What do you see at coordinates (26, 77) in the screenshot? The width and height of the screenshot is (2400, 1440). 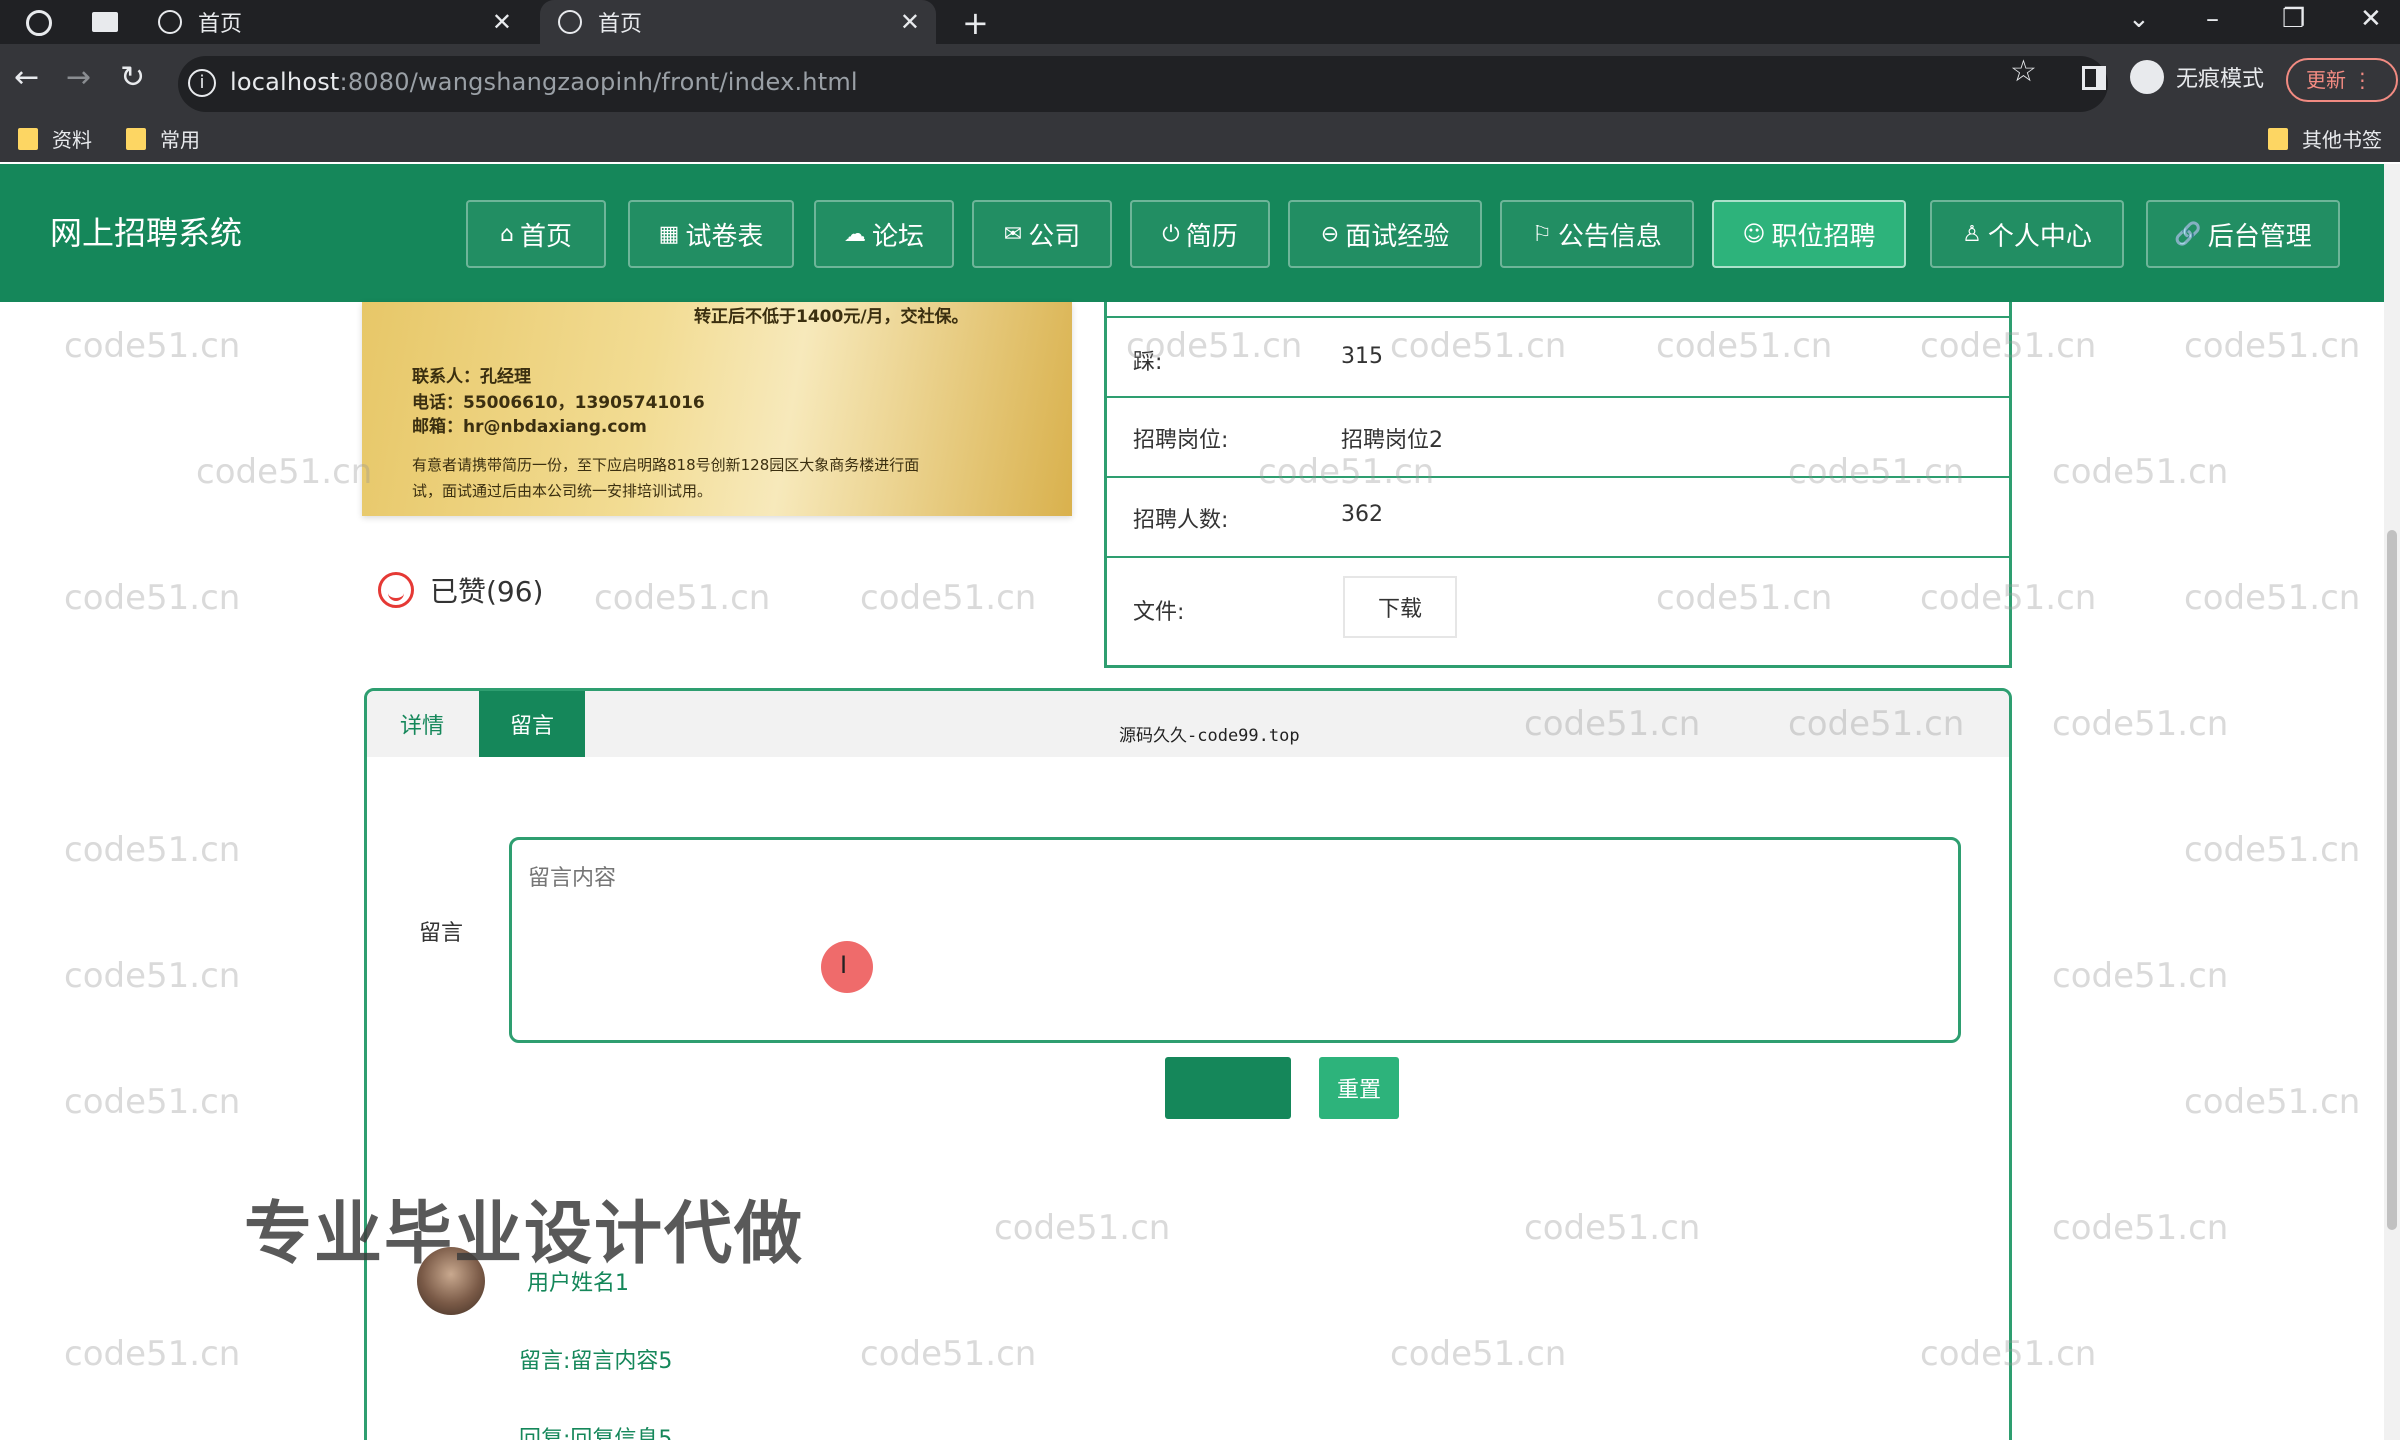 I see `back-icon: ←` at bounding box center [26, 77].